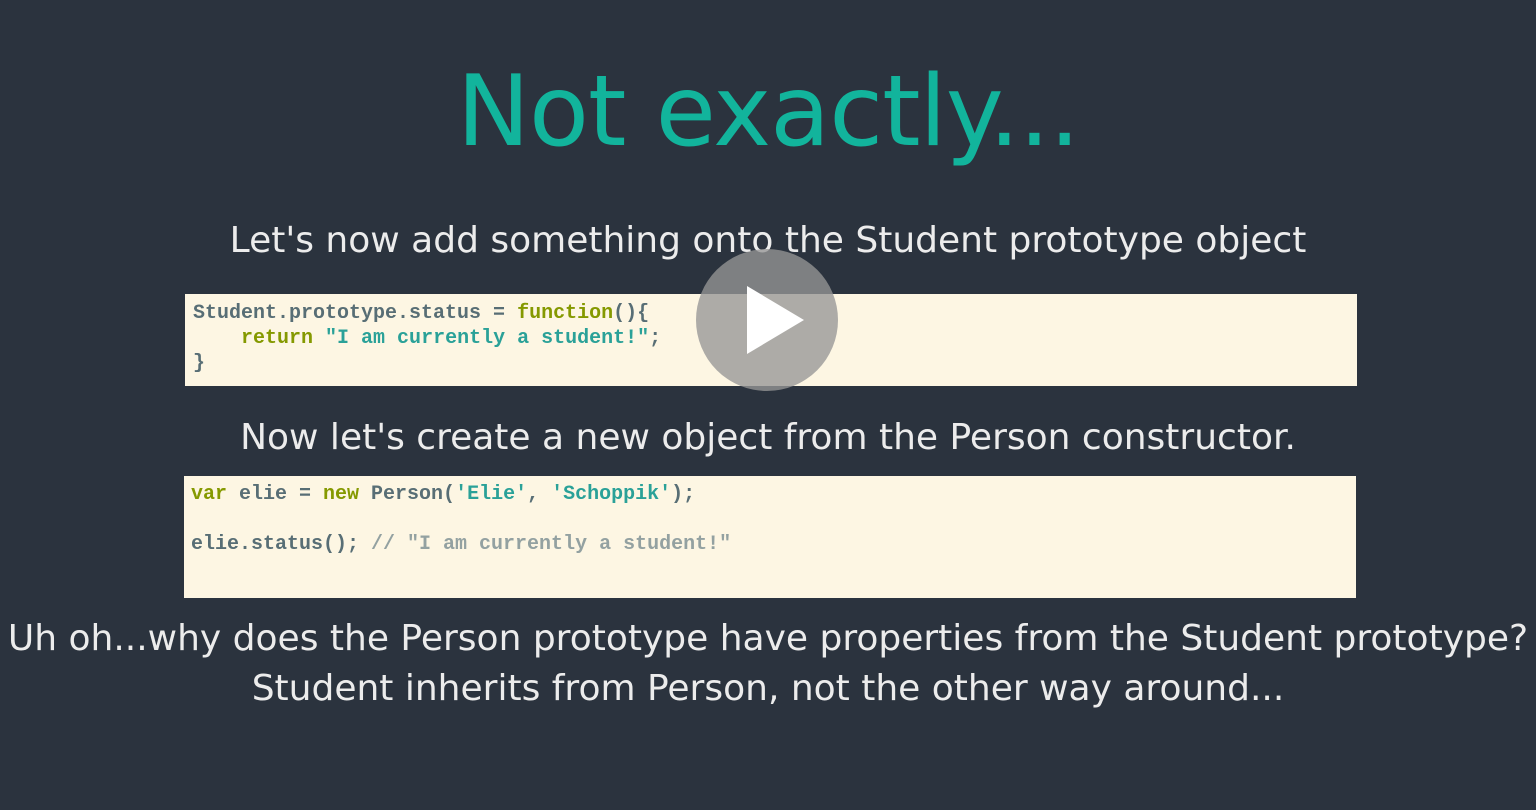 The height and width of the screenshot is (810, 1536). I want to click on code-text: elie =, so click(275, 494).